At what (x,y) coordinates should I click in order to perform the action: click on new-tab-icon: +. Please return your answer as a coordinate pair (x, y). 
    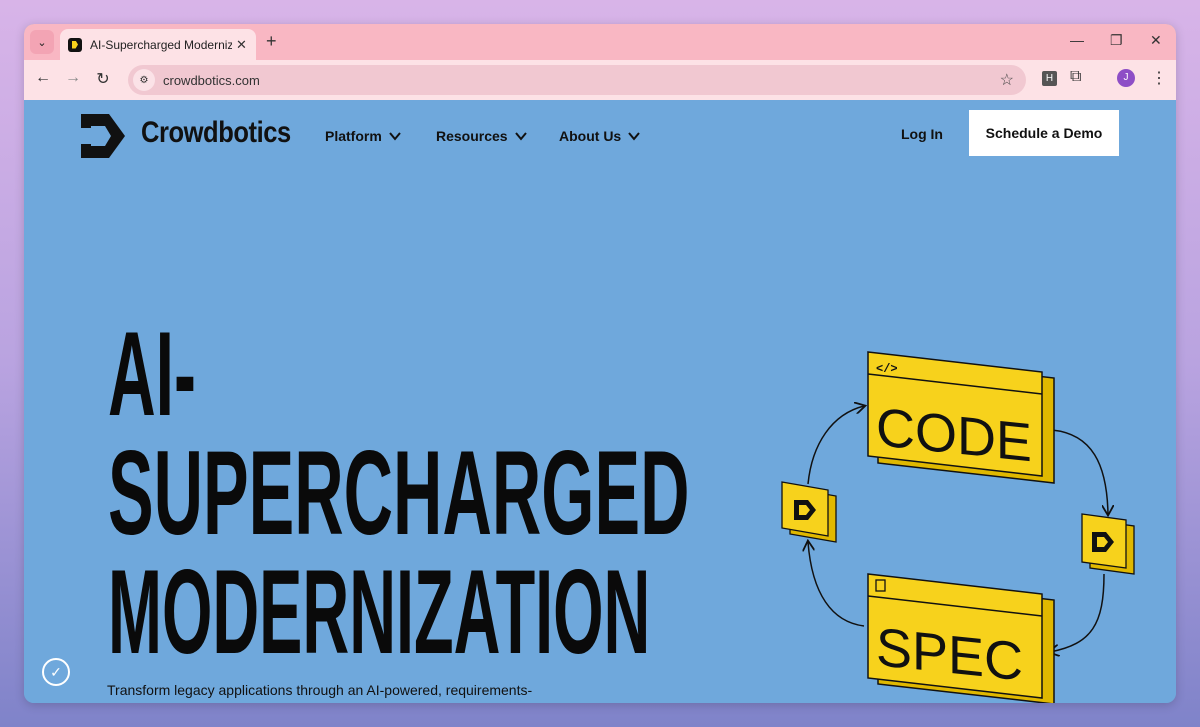
    Looking at the image, I should click on (271, 41).